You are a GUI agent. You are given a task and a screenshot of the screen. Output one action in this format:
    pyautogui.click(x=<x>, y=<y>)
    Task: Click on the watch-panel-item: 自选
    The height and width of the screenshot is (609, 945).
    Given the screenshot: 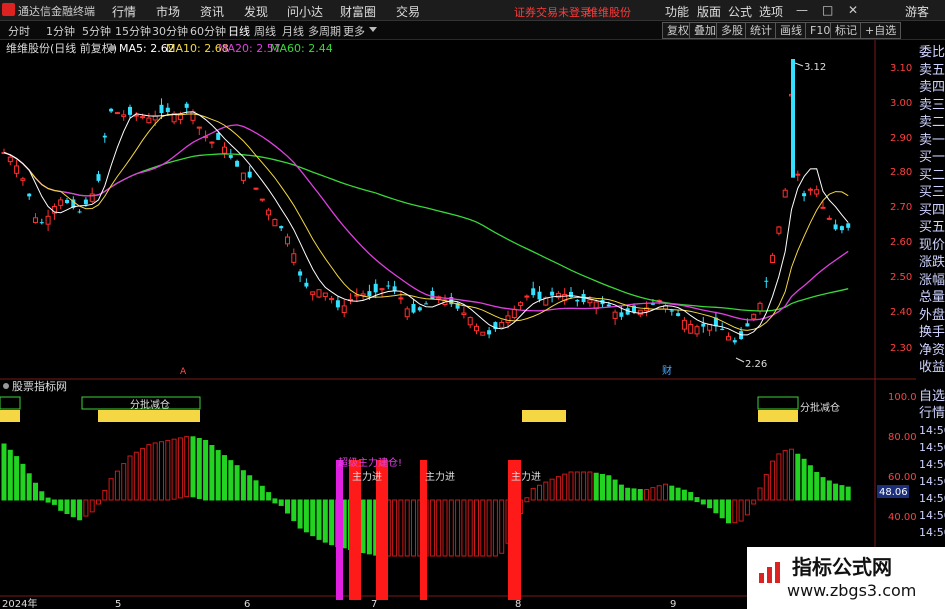 What is the action you would take?
    pyautogui.click(x=932, y=396)
    